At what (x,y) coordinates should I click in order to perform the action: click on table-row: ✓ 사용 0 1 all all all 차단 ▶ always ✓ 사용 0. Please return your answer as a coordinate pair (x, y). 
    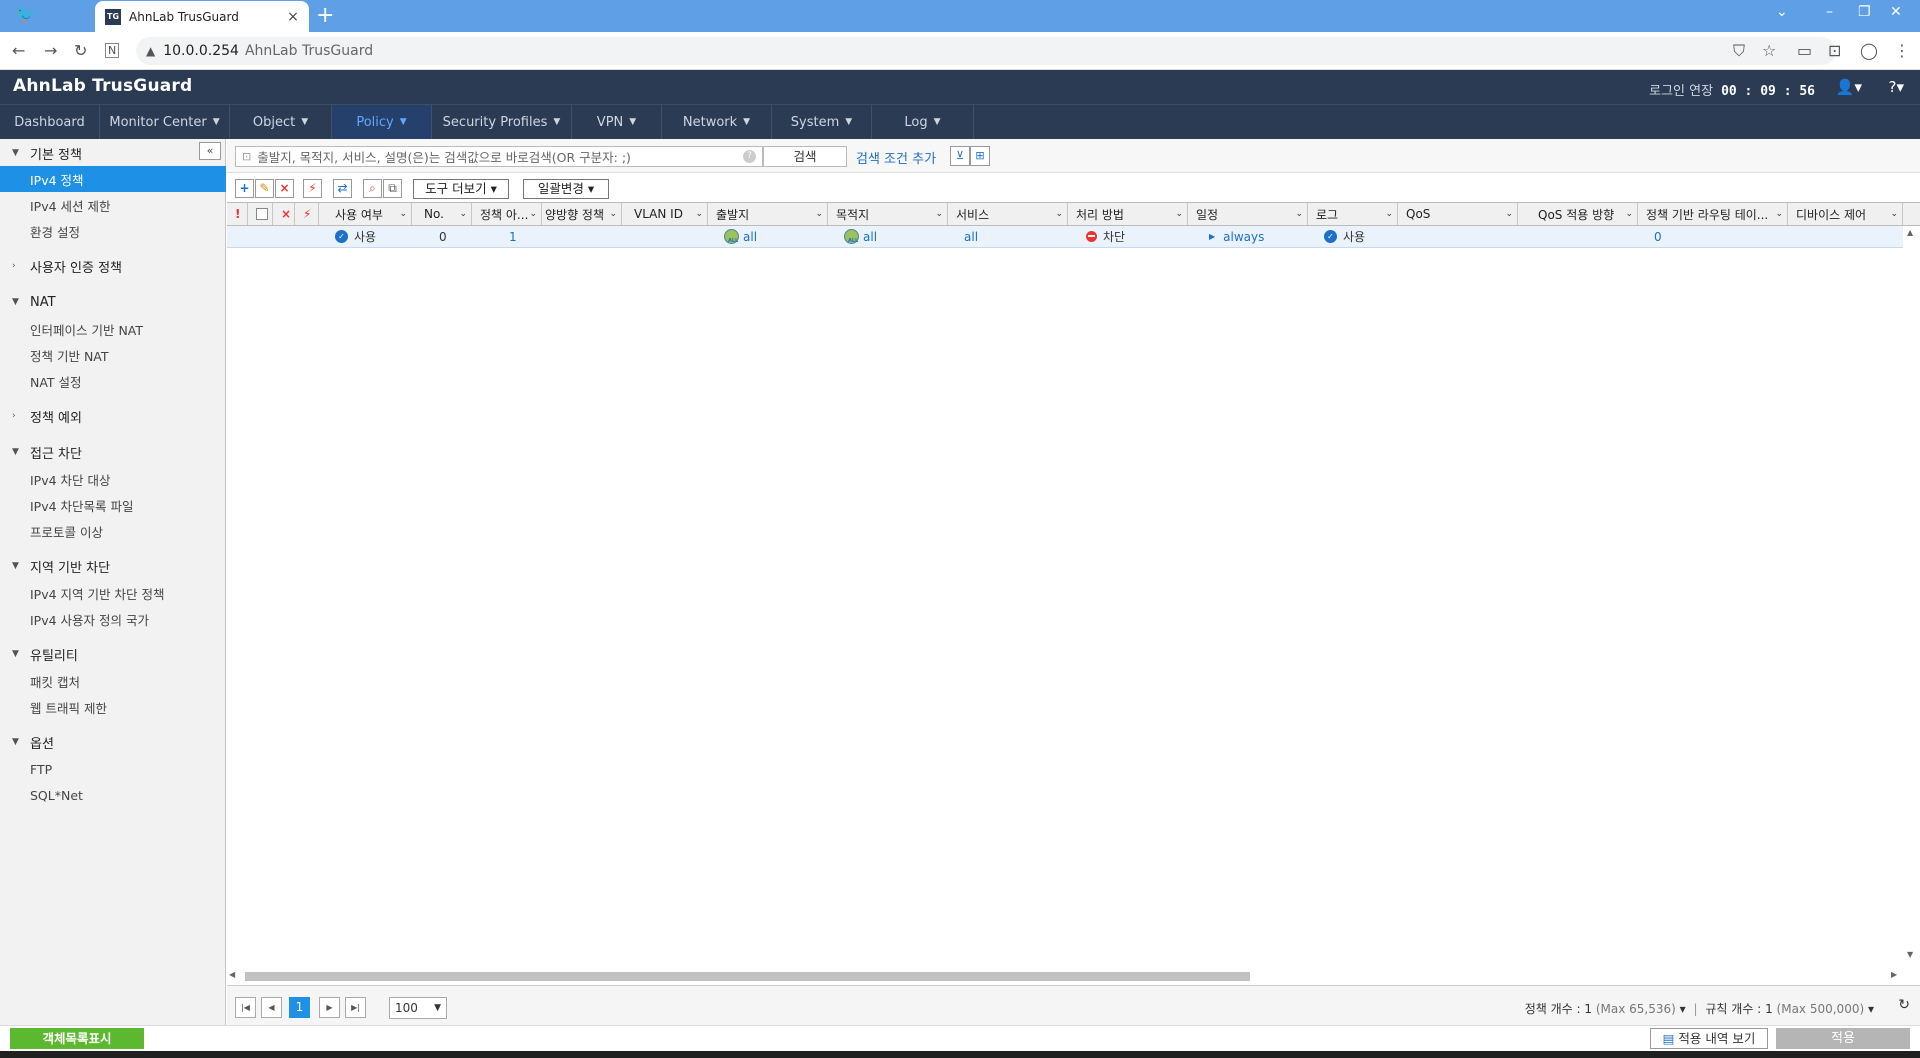
    Looking at the image, I should click on (1065, 237).